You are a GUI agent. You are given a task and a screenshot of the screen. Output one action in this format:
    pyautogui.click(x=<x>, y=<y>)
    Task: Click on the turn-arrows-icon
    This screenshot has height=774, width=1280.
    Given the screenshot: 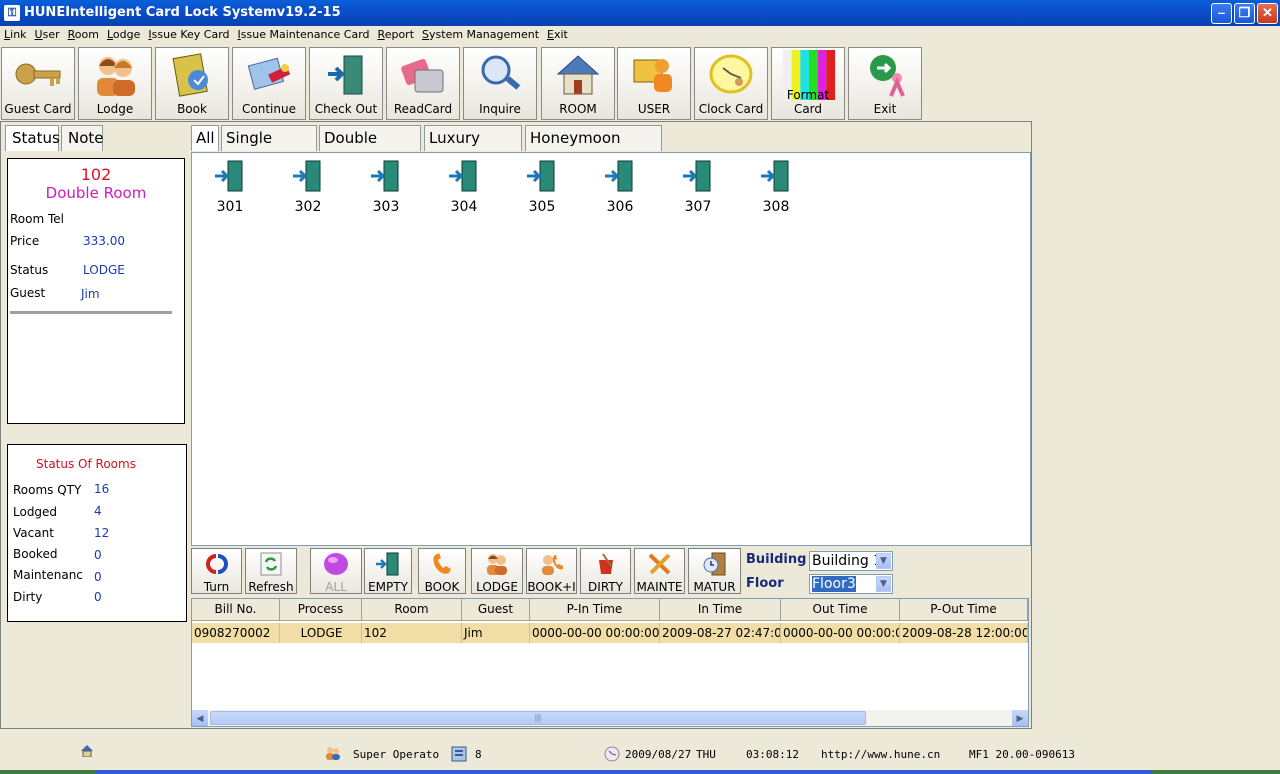 What is the action you would take?
    pyautogui.click(x=216, y=564)
    